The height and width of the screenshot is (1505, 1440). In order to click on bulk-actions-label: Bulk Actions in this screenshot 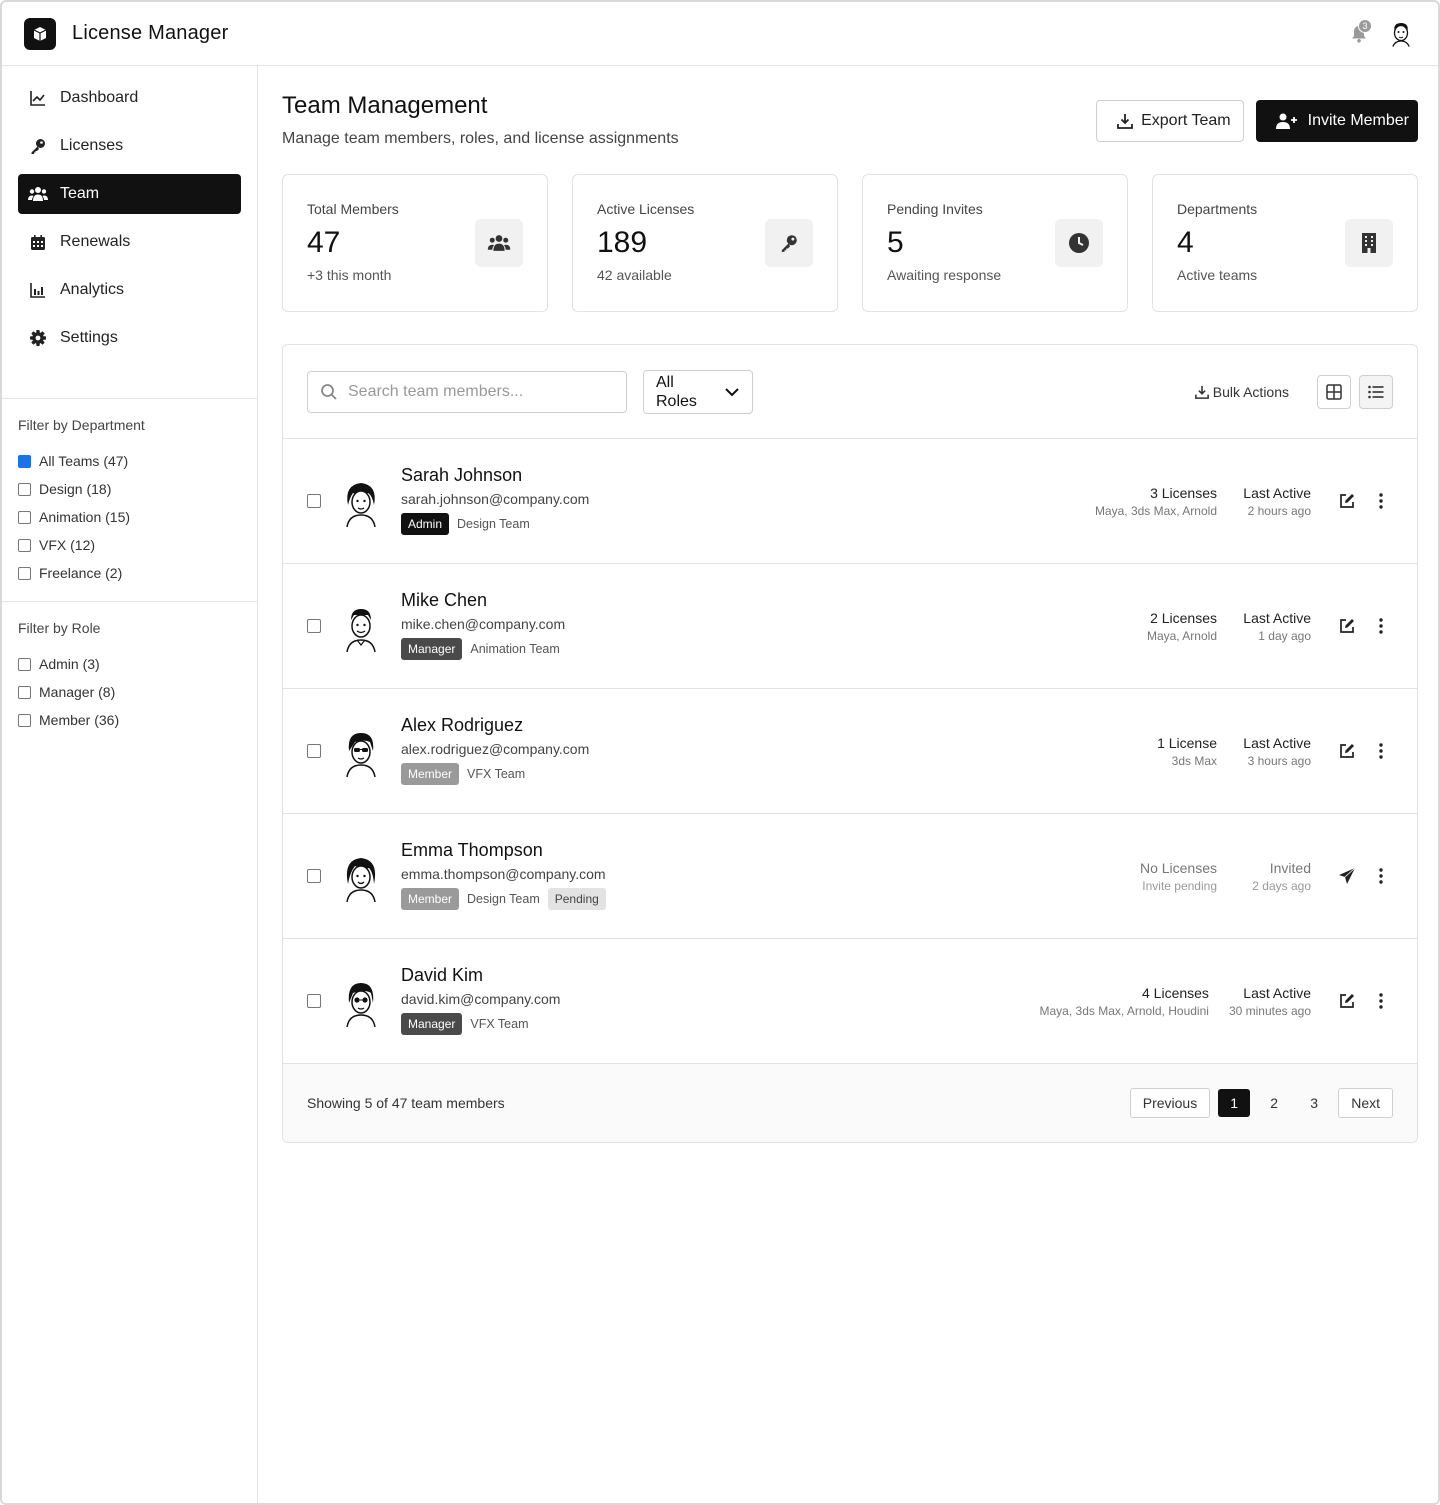, I will do `click(1250, 391)`.